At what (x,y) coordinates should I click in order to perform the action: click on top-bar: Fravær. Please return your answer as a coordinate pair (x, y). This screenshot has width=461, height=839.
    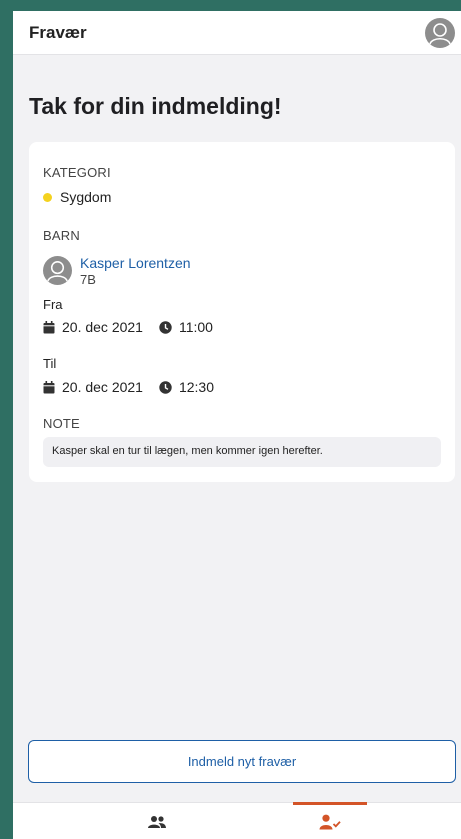
    Looking at the image, I should click on (237, 33).